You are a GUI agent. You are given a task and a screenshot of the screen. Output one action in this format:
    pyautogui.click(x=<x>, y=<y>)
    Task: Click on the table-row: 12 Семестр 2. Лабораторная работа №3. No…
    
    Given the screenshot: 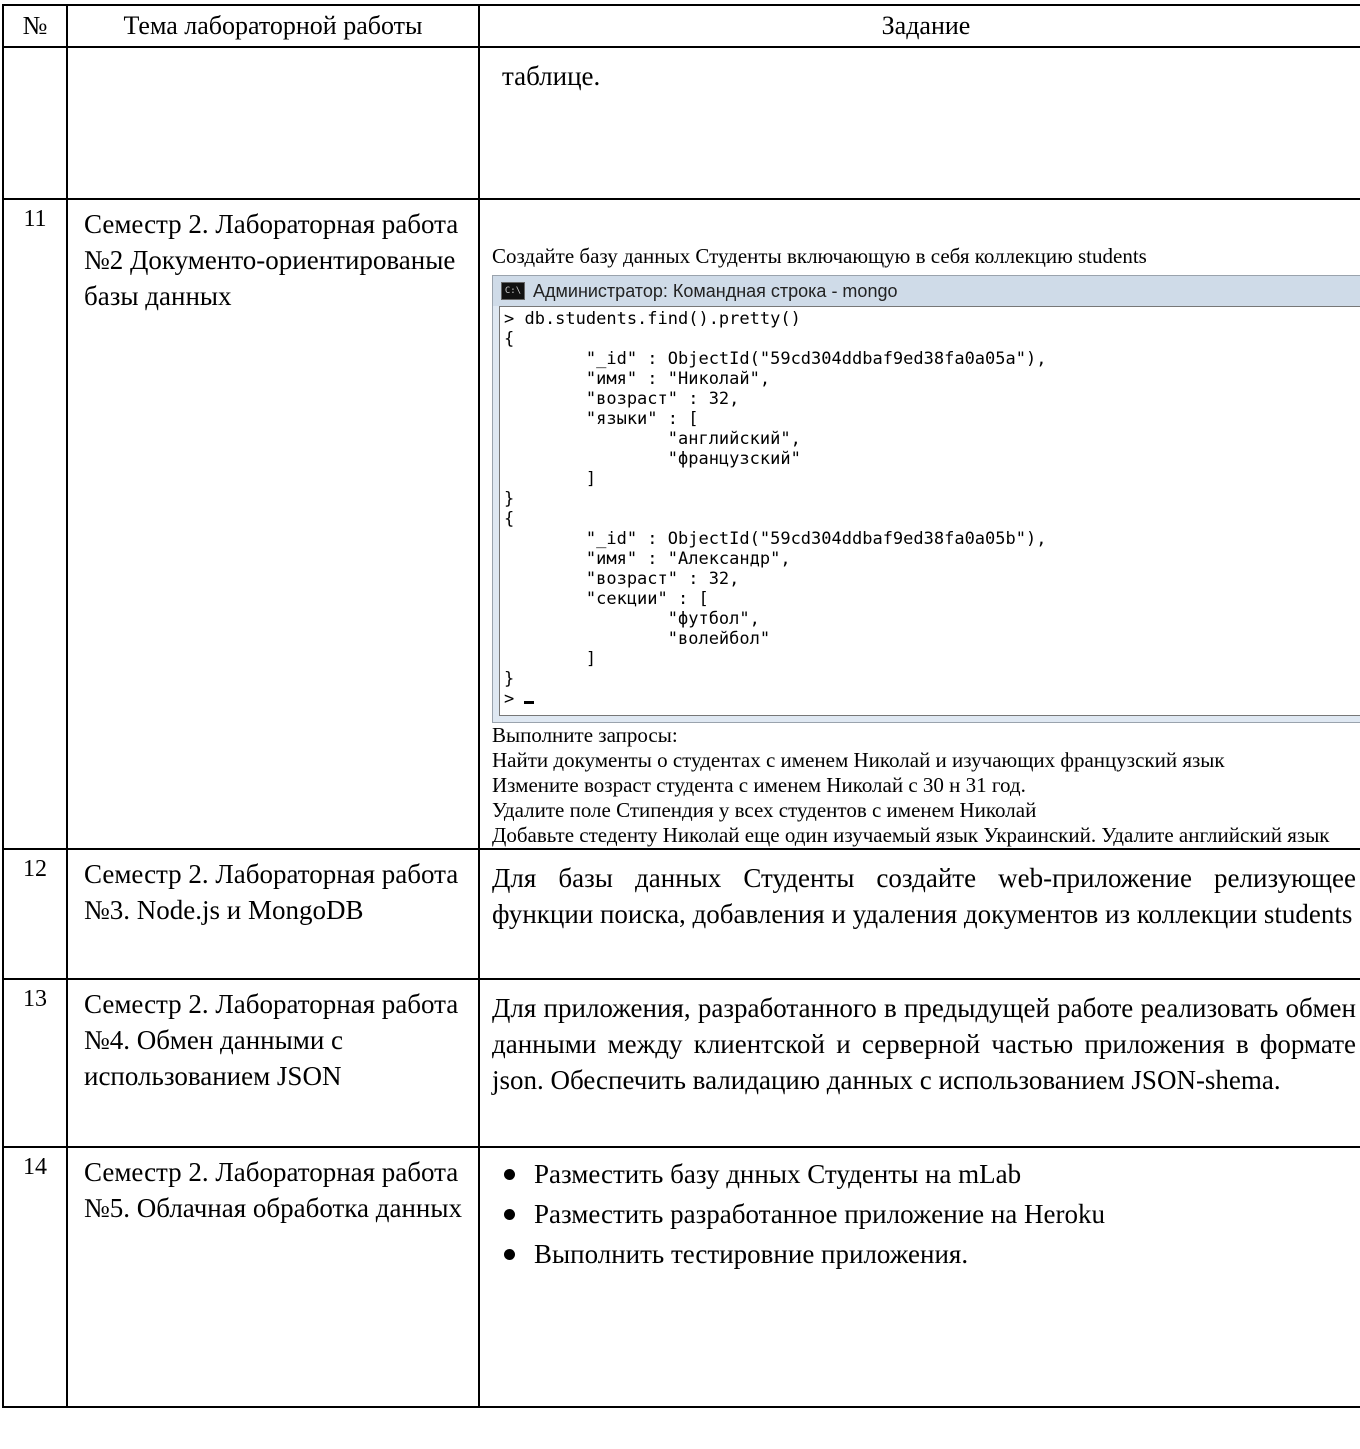 What is the action you would take?
    pyautogui.click(x=681, y=914)
    